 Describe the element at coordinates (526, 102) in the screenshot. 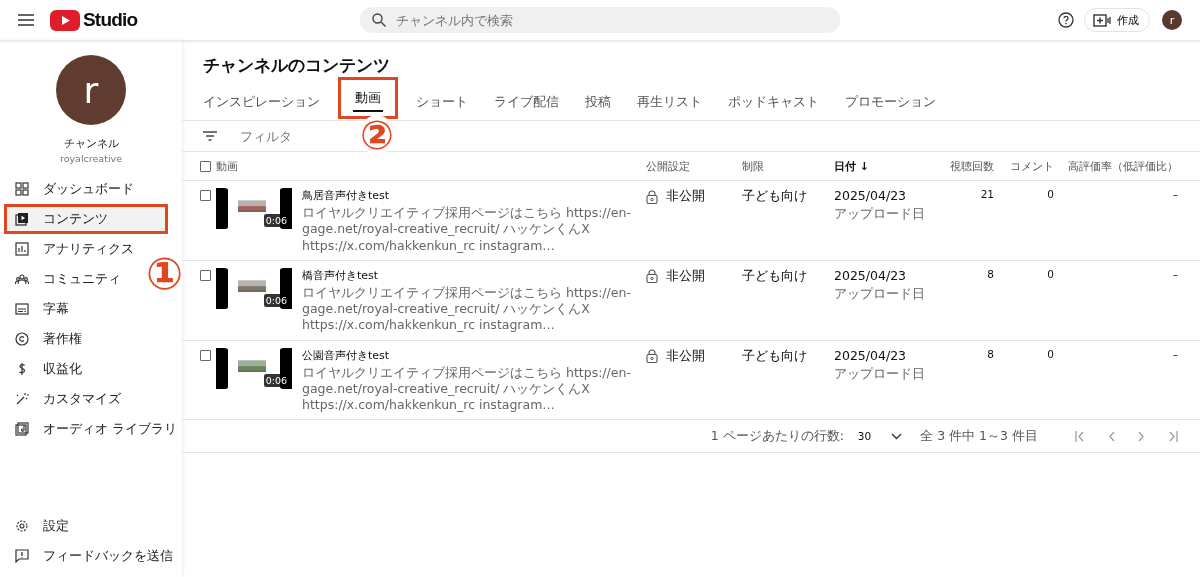

I see `tab: ライブ配信` at that location.